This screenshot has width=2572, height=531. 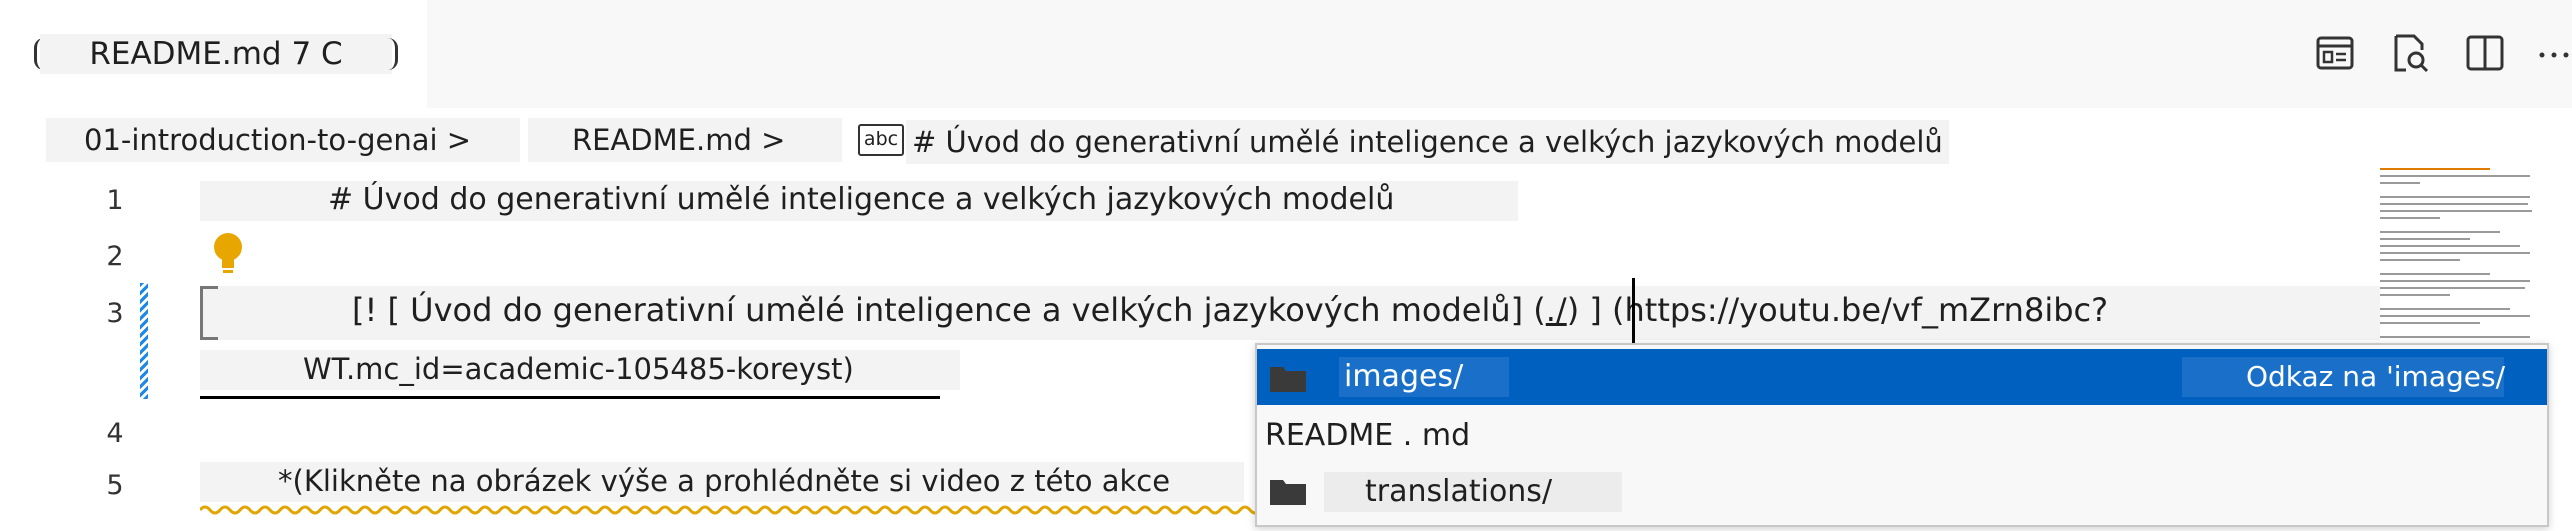 What do you see at coordinates (1368, 435) in the screenshot?
I see `suggestion-label: README . md` at bounding box center [1368, 435].